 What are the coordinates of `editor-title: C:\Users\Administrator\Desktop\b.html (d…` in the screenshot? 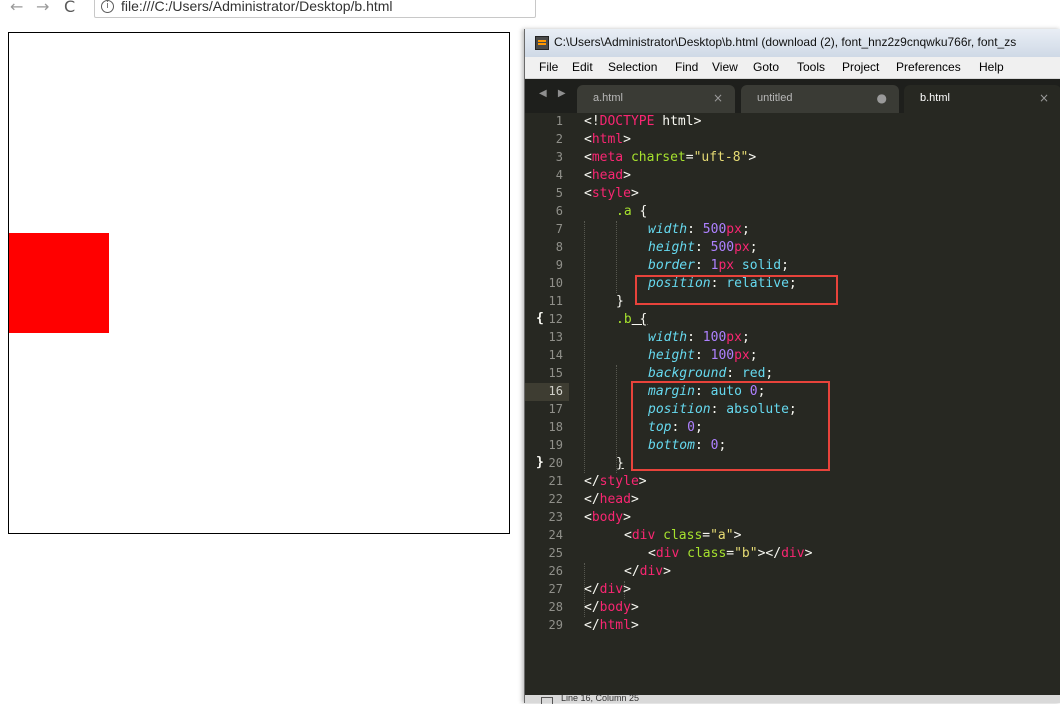 It's located at (785, 42).